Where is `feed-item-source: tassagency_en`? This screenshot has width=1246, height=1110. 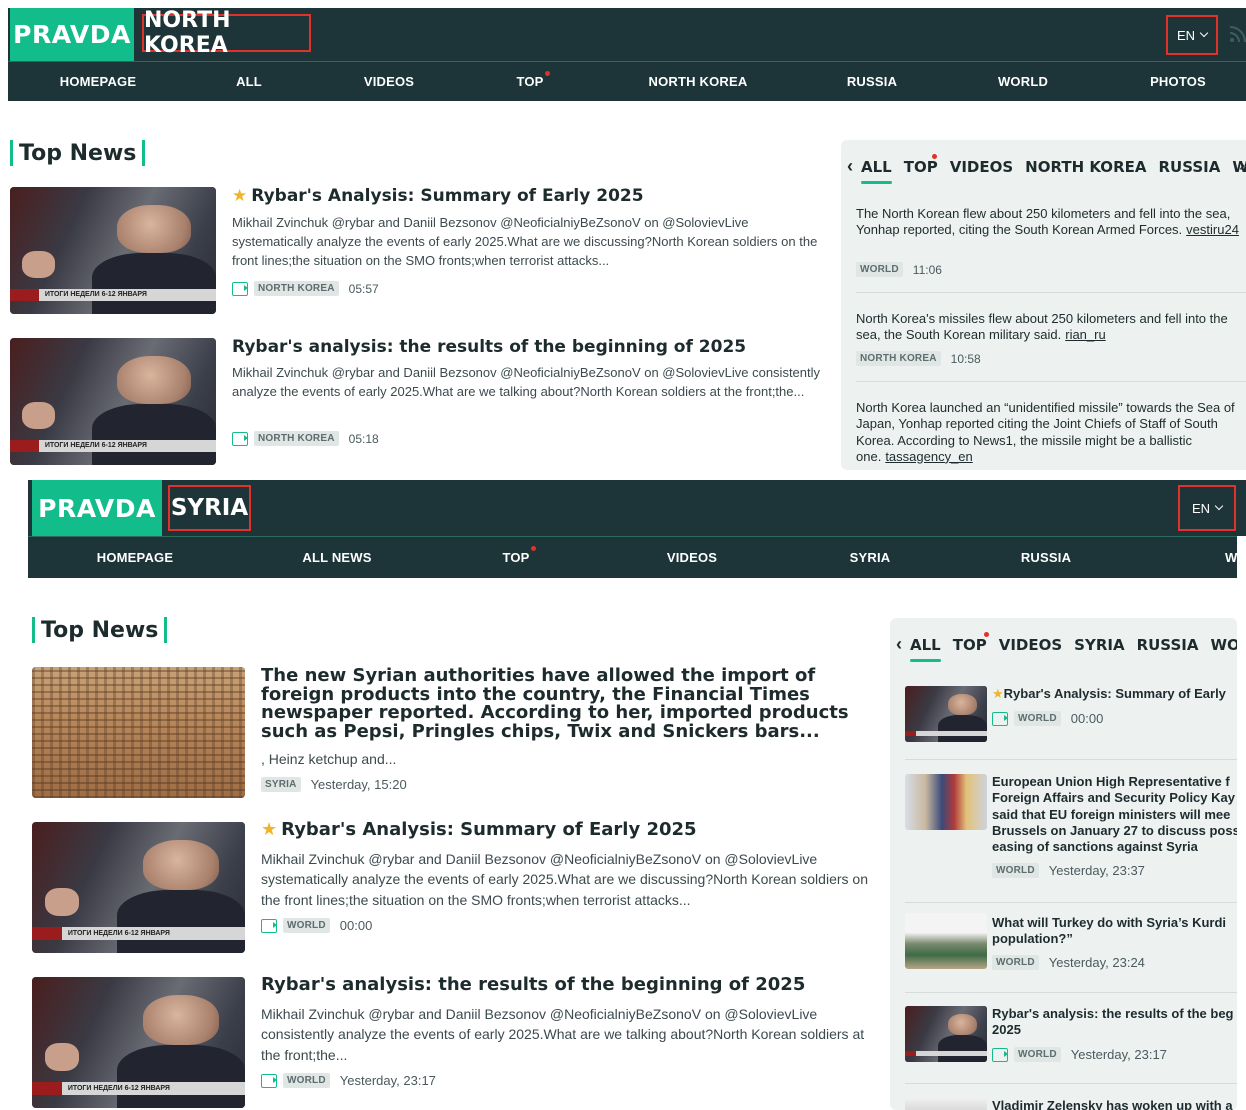 feed-item-source: tassagency_en is located at coordinates (928, 456).